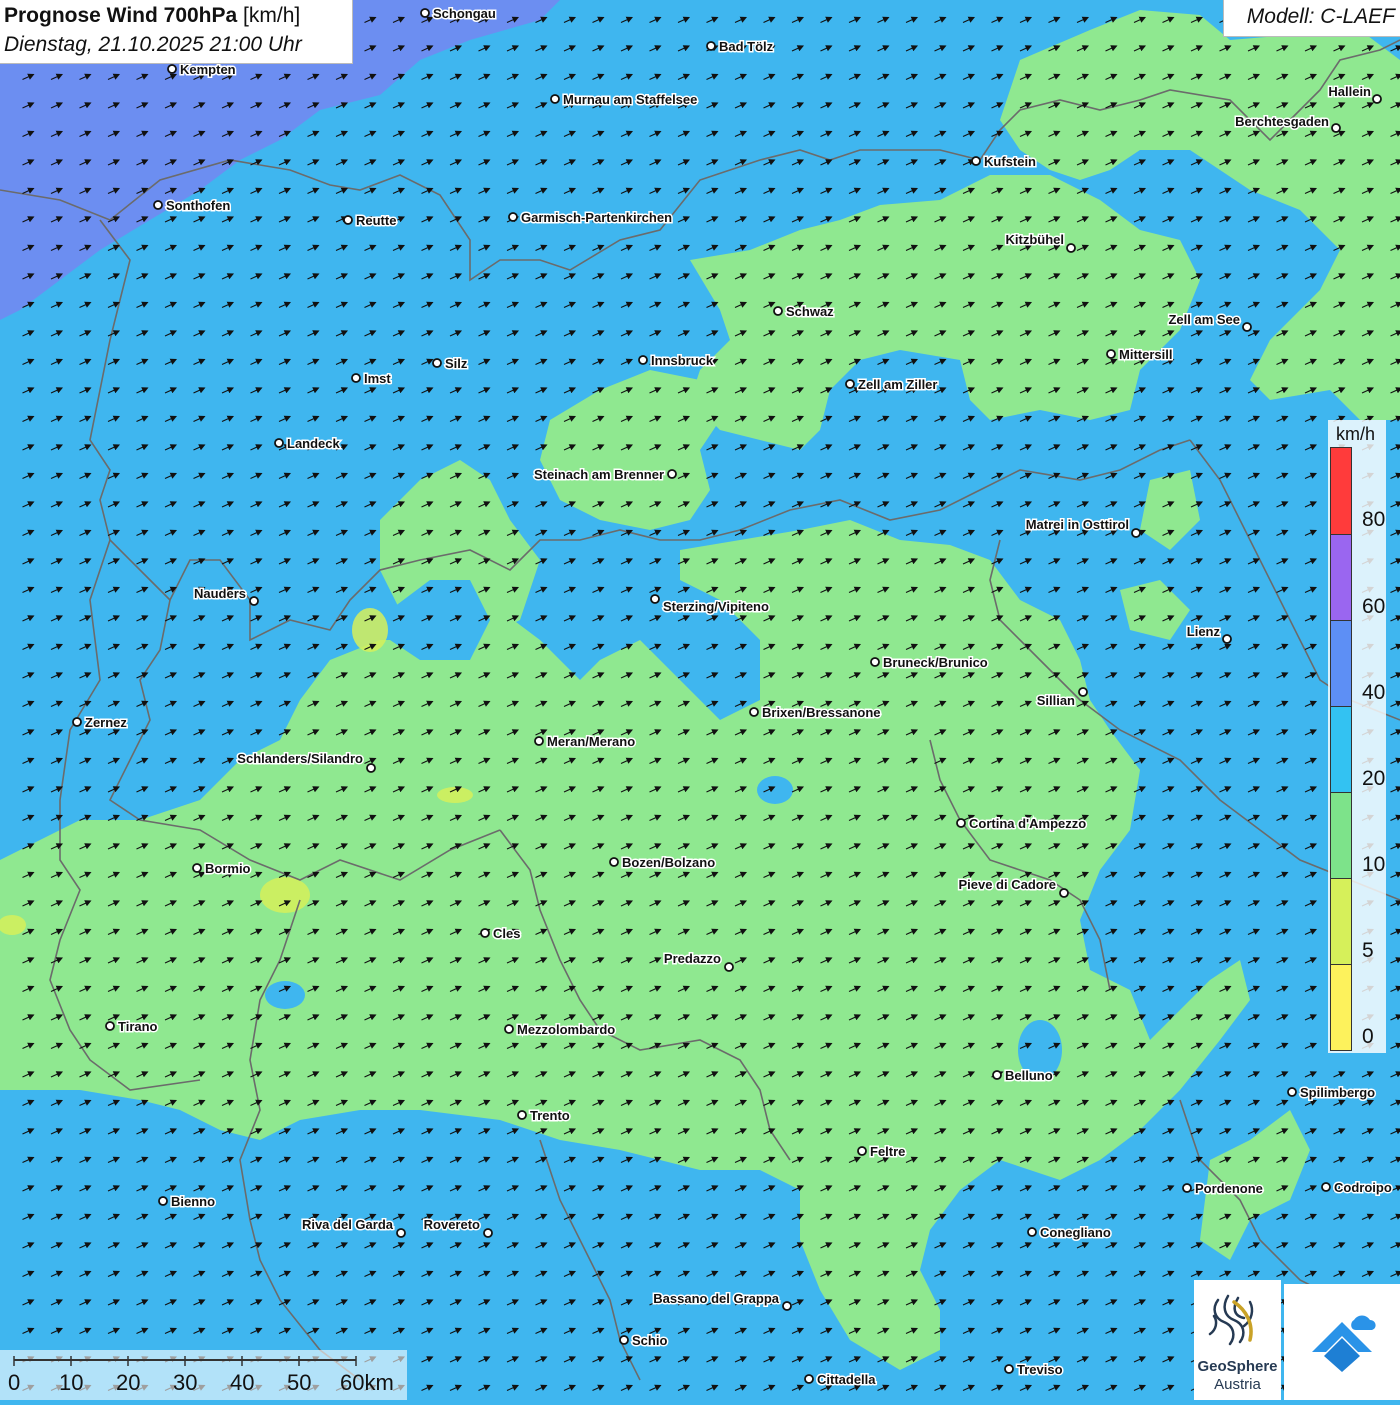 Image resolution: width=1400 pixels, height=1405 pixels. I want to click on city-pordenone: Pordenone, so click(1223, 1188).